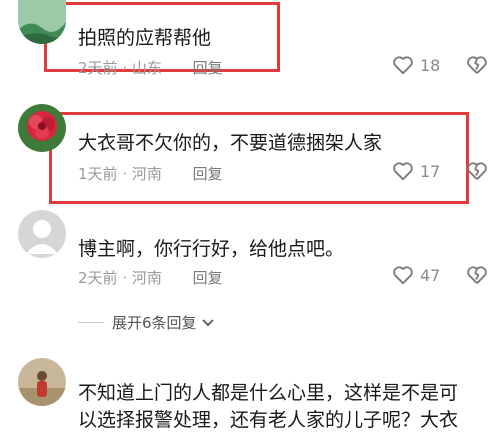 The height and width of the screenshot is (433, 500). Describe the element at coordinates (430, 65) in the screenshot. I see `like-count: 18` at that location.